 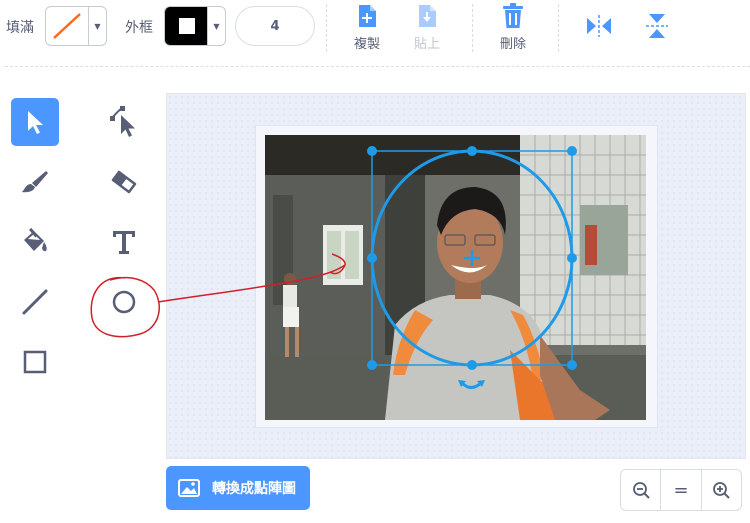 I want to click on image-icon, so click(x=189, y=488).